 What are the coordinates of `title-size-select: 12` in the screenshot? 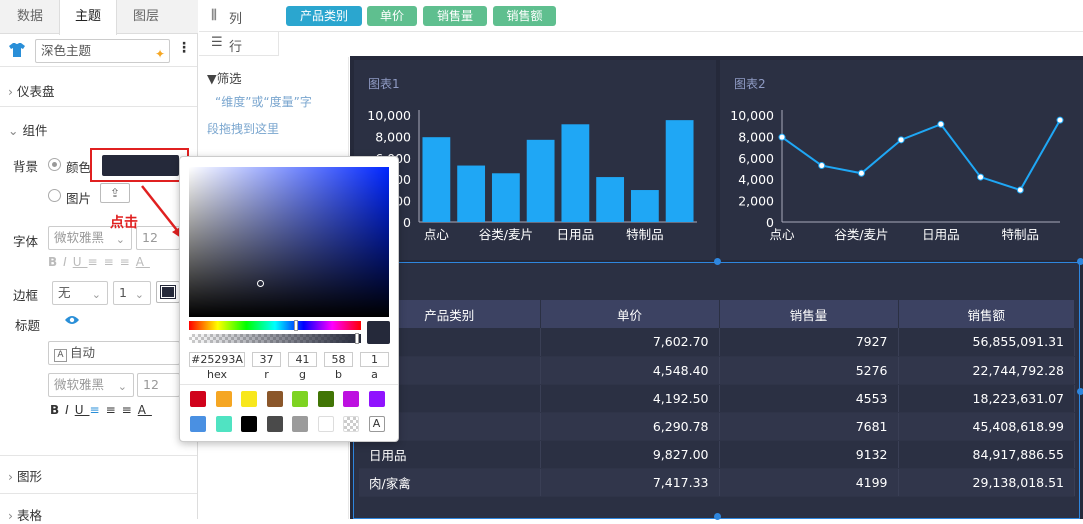 It's located at (158, 385).